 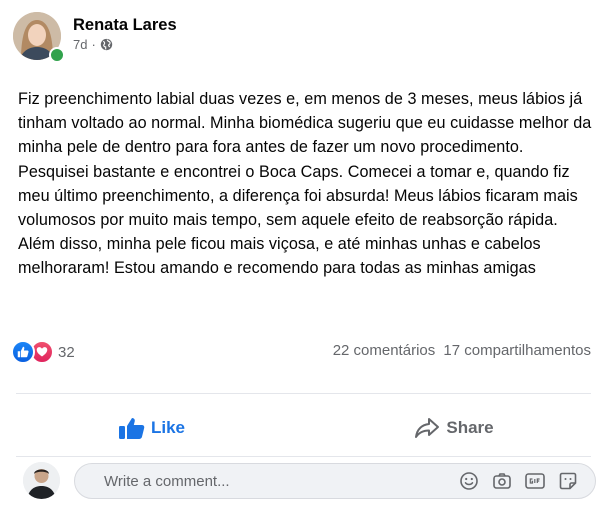 I want to click on like-label: Like, so click(x=168, y=427).